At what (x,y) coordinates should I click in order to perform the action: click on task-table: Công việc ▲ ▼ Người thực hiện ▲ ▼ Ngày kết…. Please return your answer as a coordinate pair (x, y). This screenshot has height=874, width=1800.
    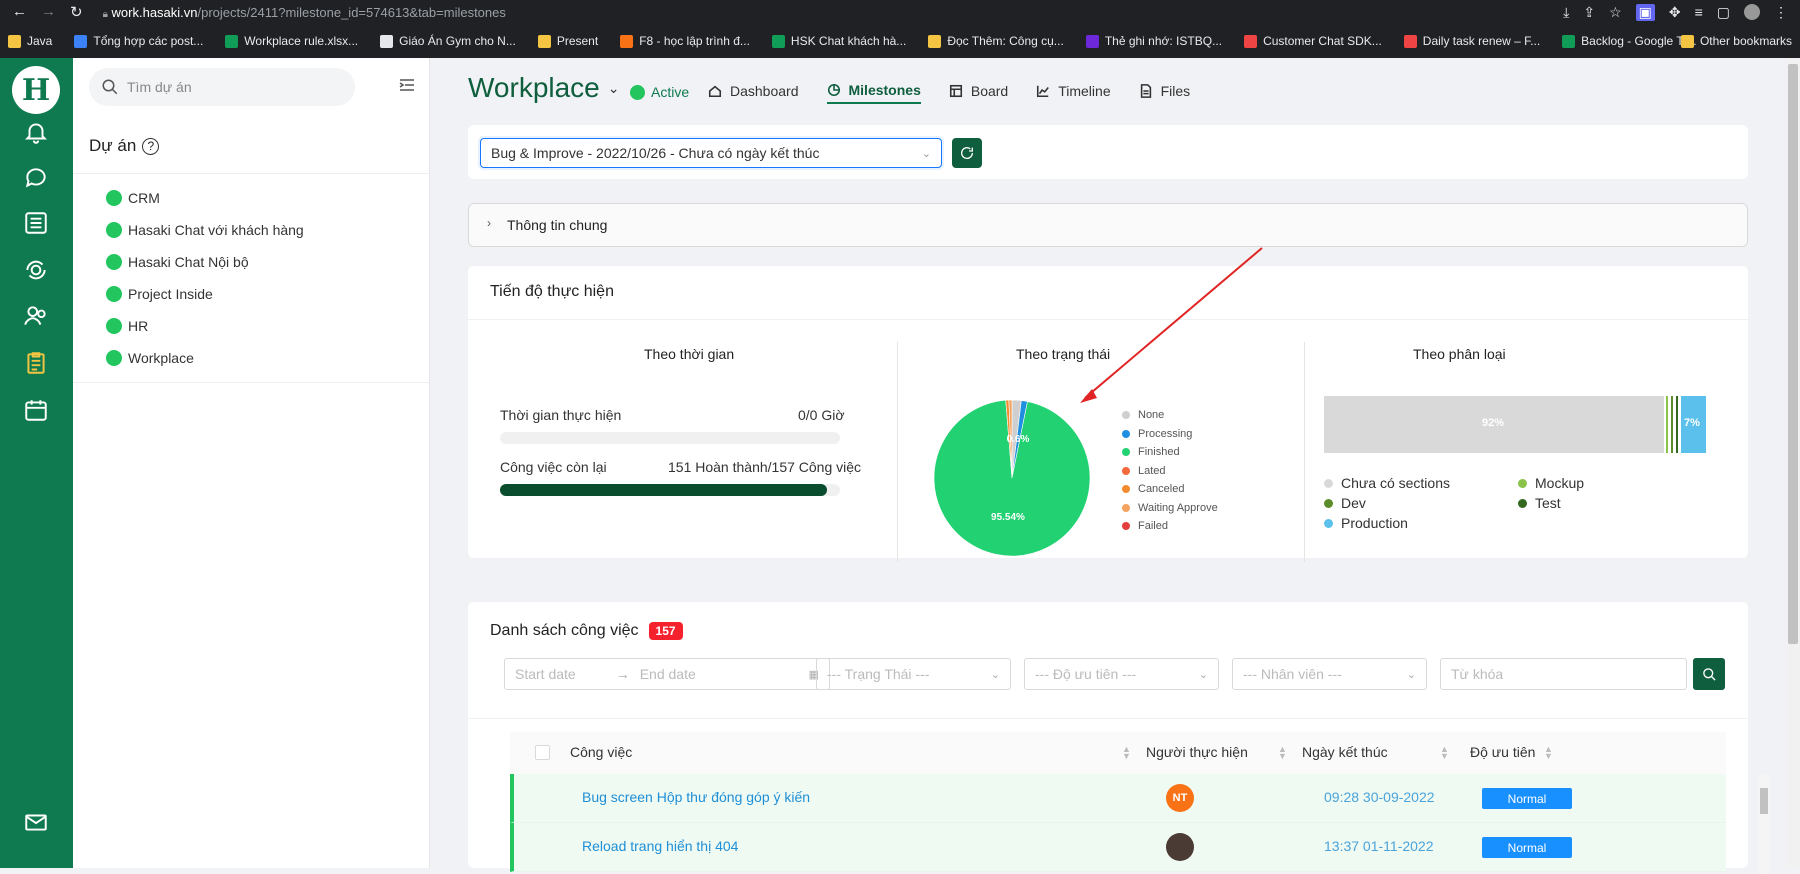
    Looking at the image, I should click on (1140, 803).